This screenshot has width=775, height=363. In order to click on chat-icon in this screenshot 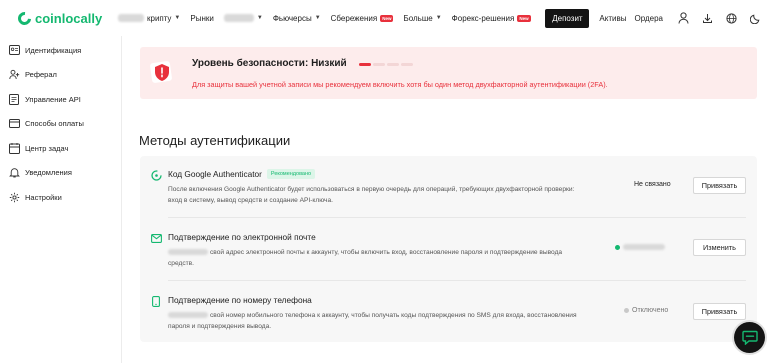, I will do `click(749, 337)`.